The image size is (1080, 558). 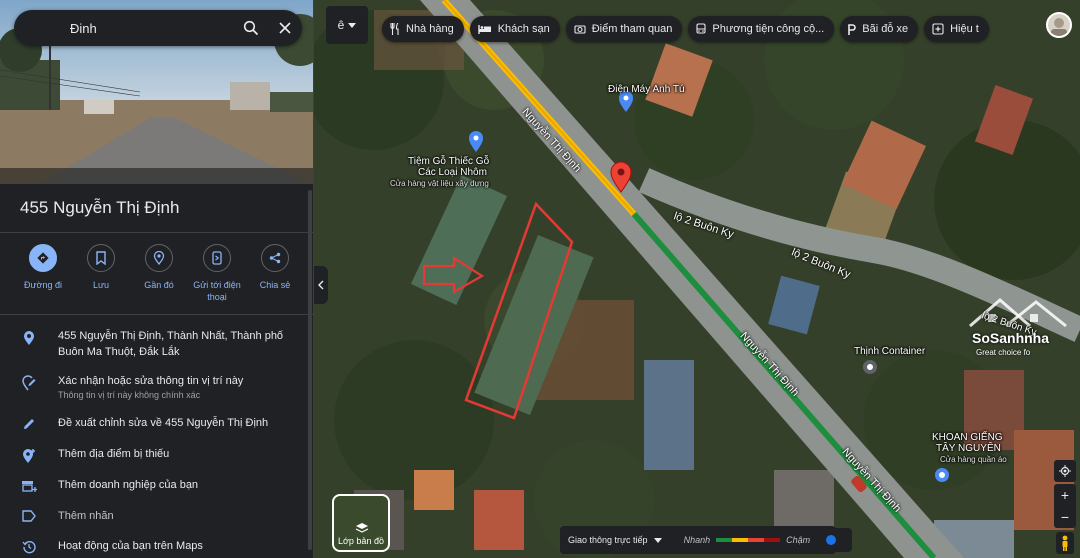 I want to click on street-view-photo: Đinh, so click(x=156, y=92).